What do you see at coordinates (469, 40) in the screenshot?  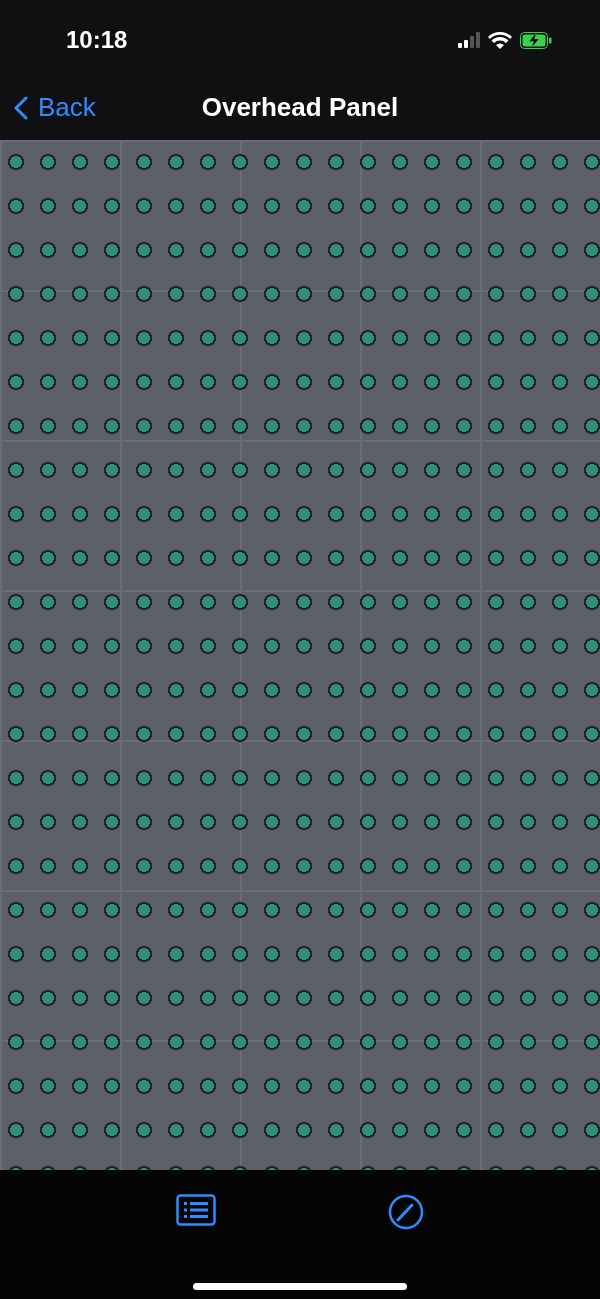 I see `signal-icon` at bounding box center [469, 40].